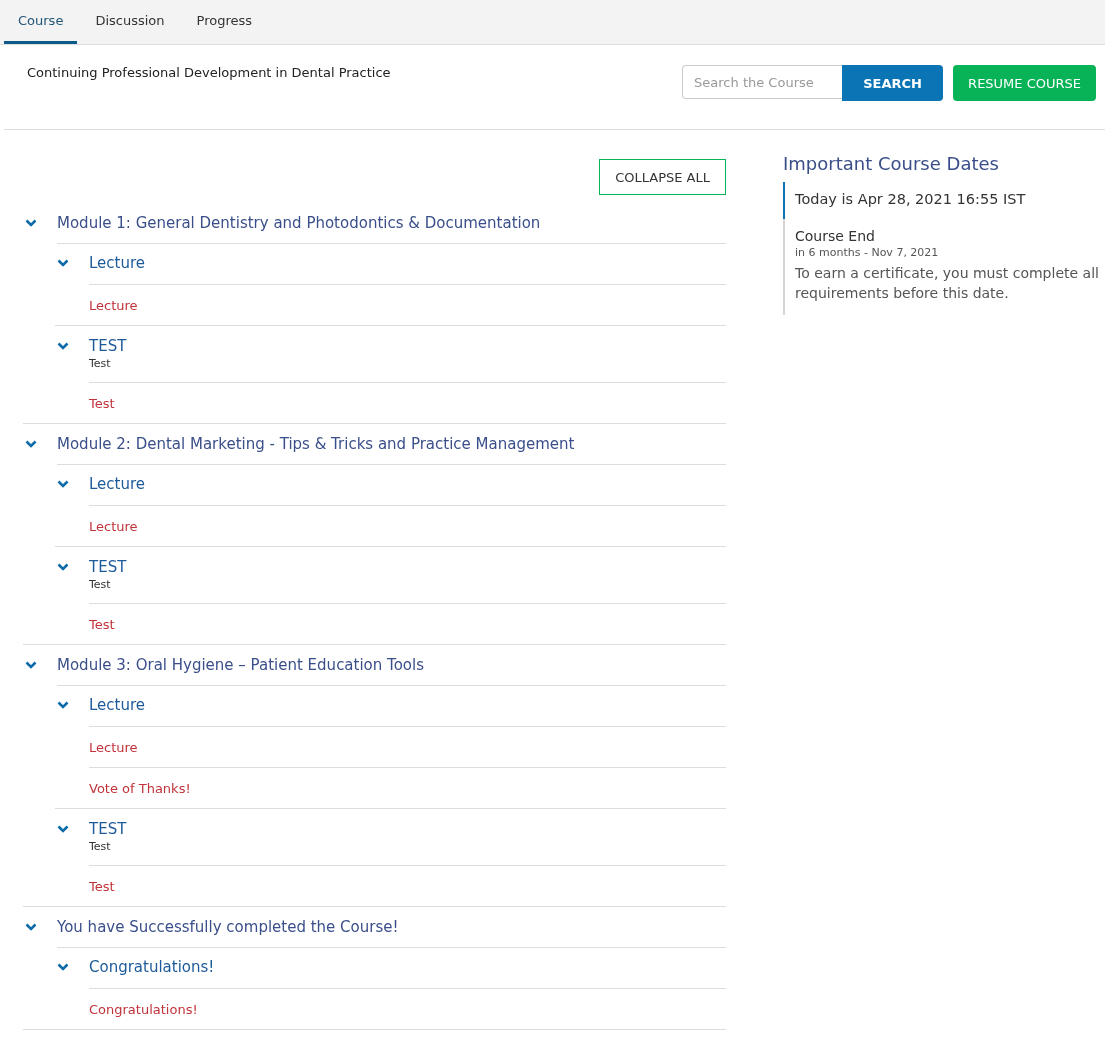 This screenshot has width=1105, height=1037. Describe the element at coordinates (391, 665) in the screenshot. I see `module-title: Module 3: Oral Hygiene – Patient Education Tools` at that location.